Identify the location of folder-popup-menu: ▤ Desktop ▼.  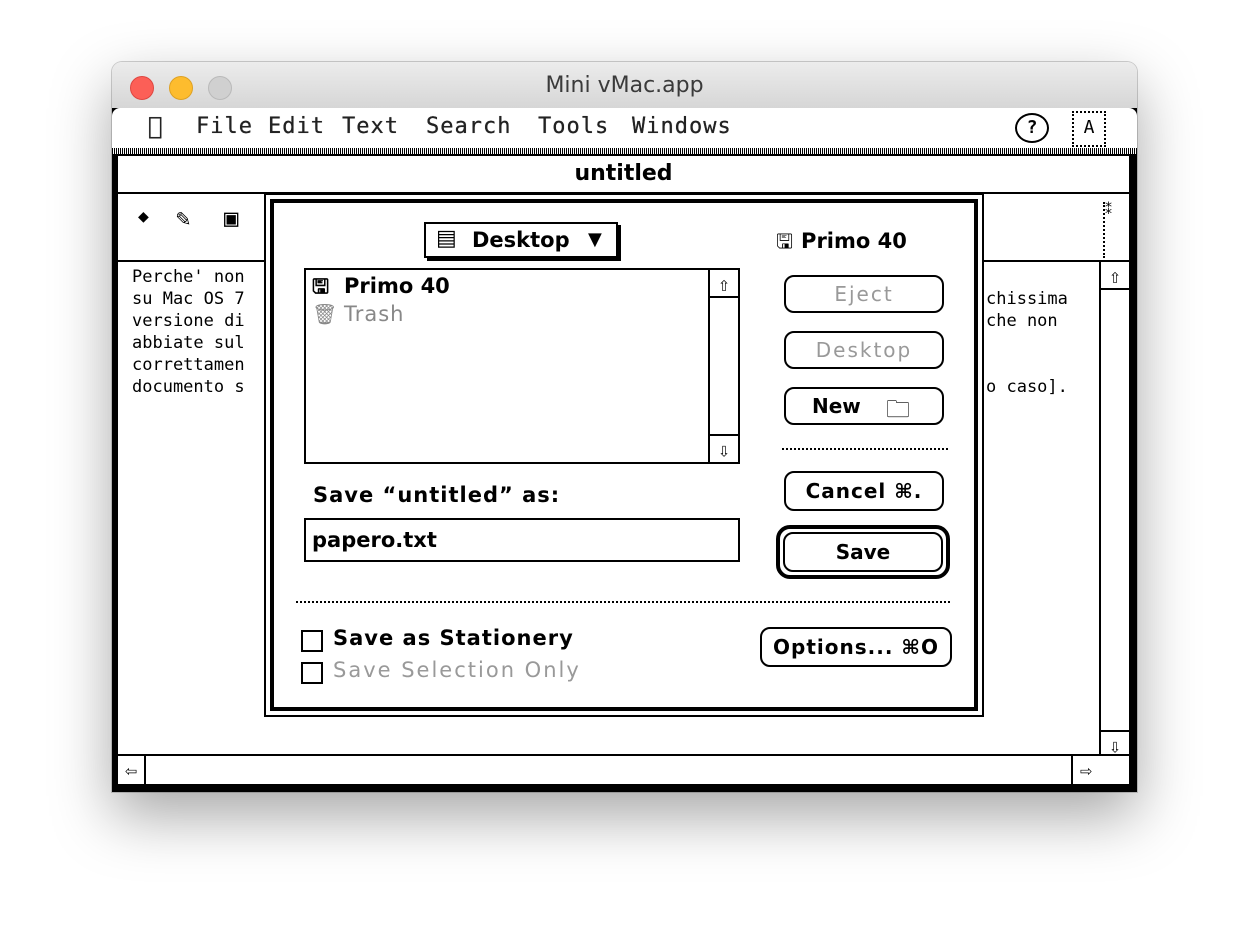
(521, 240).